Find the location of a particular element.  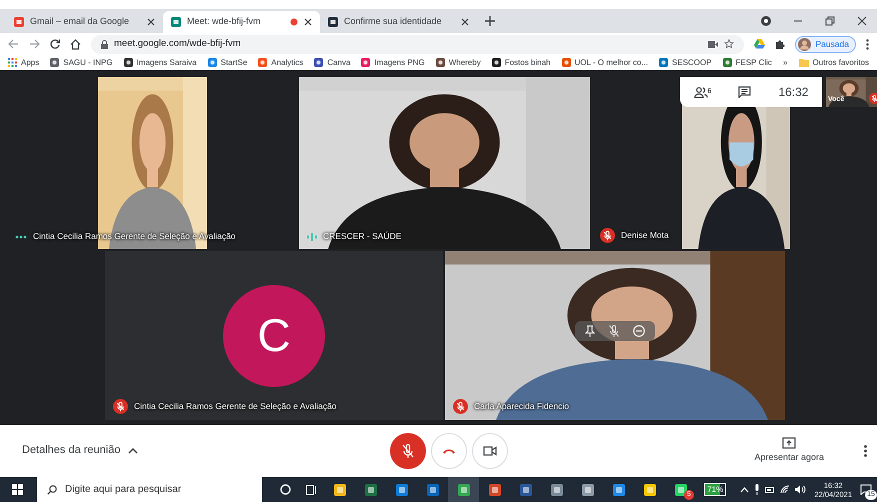

bookmark: SESCOOP is located at coordinates (685, 62).